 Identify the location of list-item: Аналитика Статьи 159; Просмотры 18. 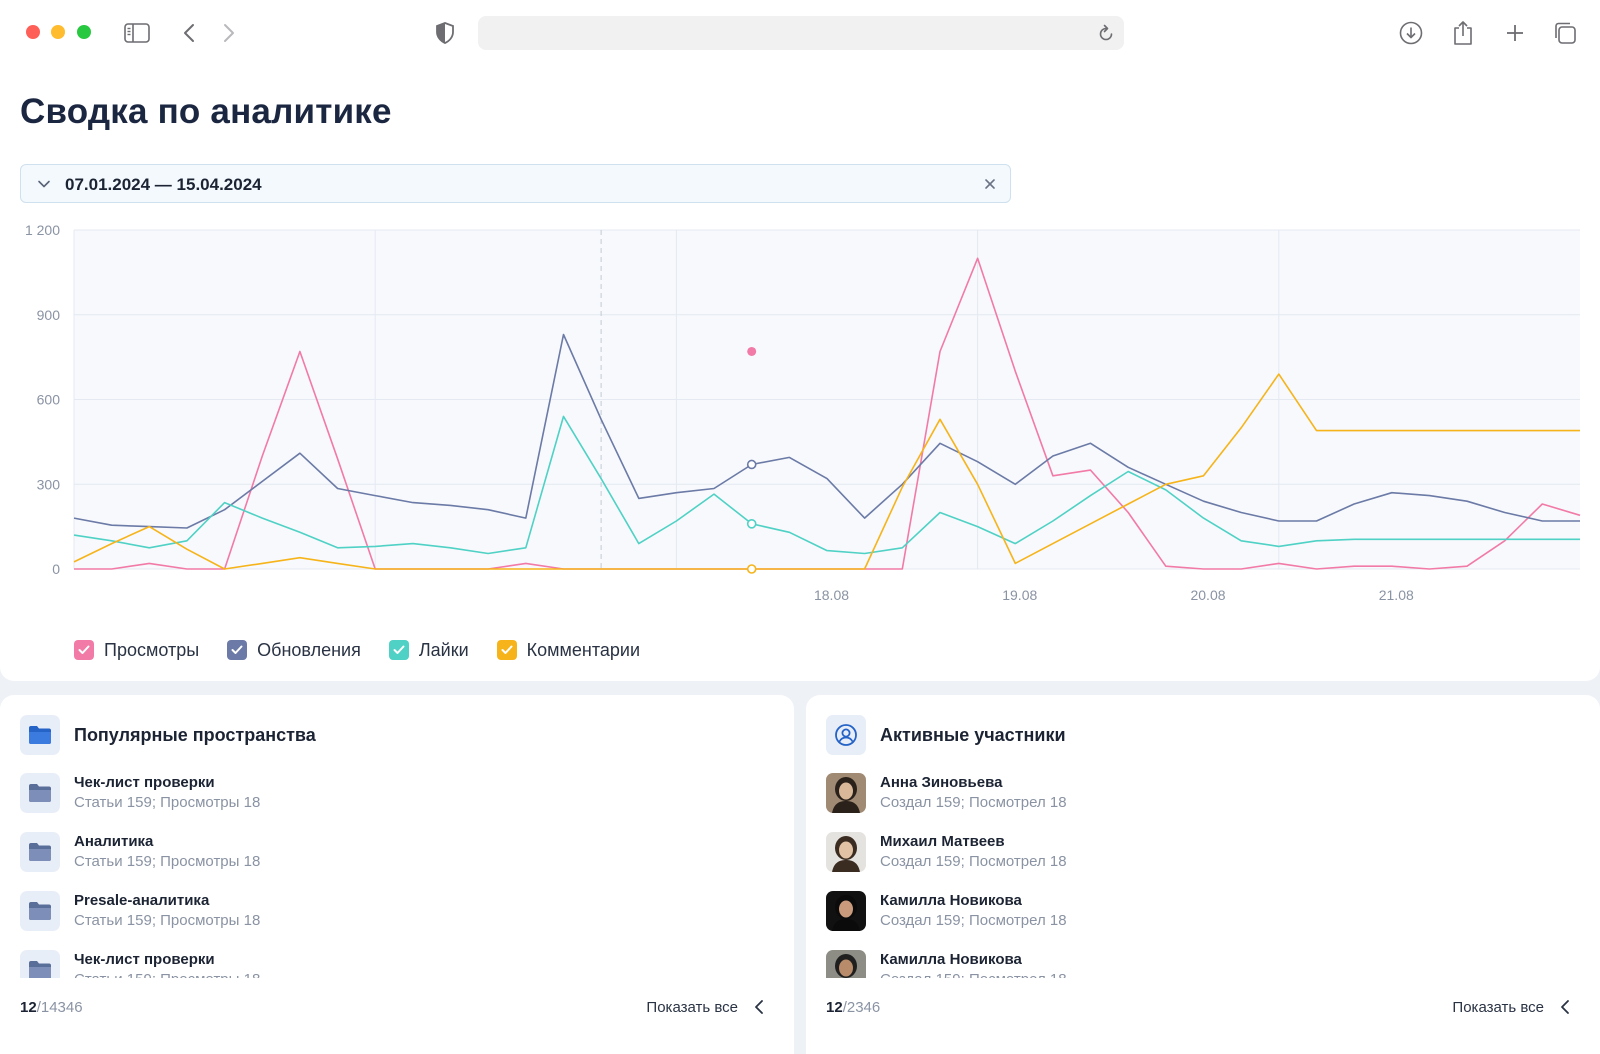
(390, 861).